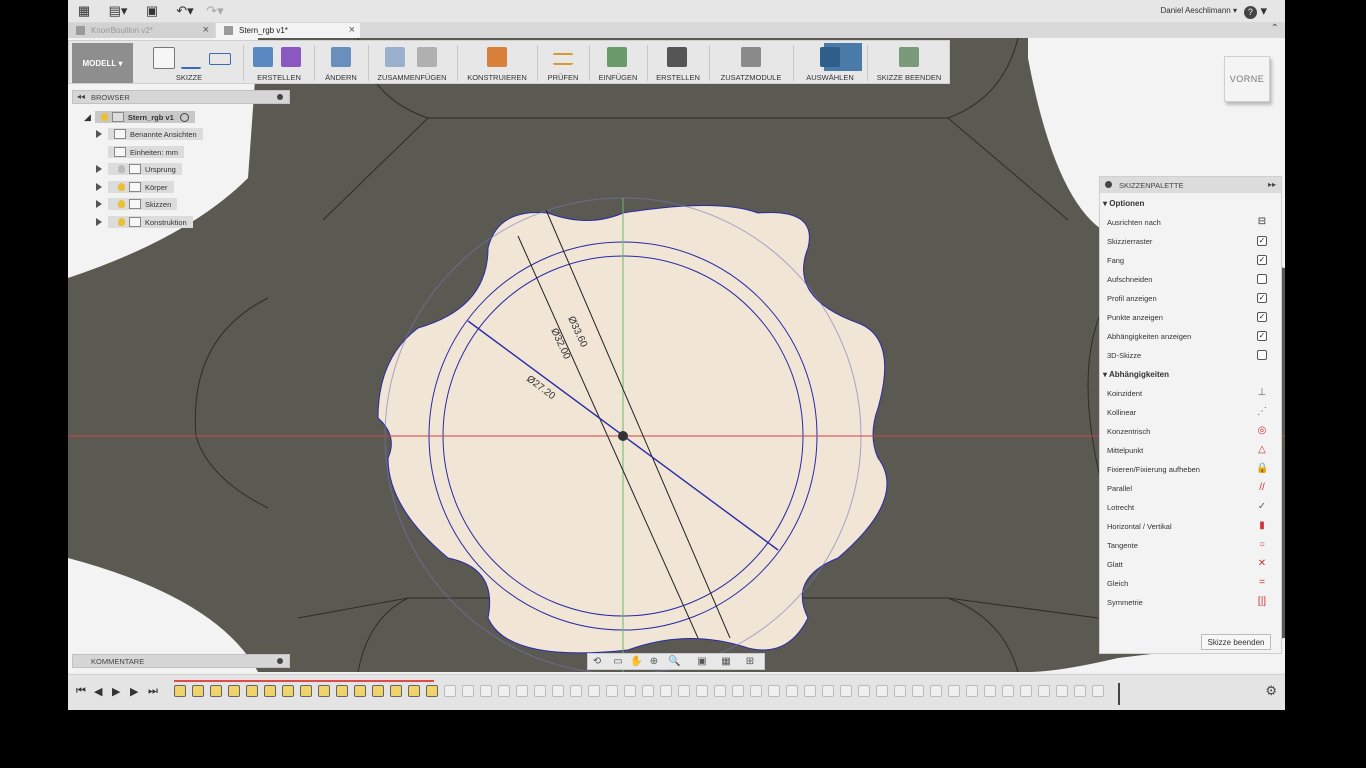  Describe the element at coordinates (702, 662) in the screenshot. I see `display-settings-icon: ▣` at that location.